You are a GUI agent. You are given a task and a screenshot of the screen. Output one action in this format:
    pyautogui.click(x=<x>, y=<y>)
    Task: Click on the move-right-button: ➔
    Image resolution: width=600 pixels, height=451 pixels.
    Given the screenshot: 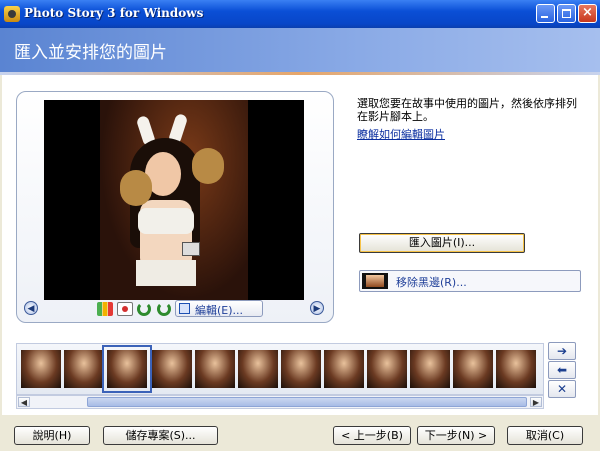 What is the action you would take?
    pyautogui.click(x=562, y=351)
    